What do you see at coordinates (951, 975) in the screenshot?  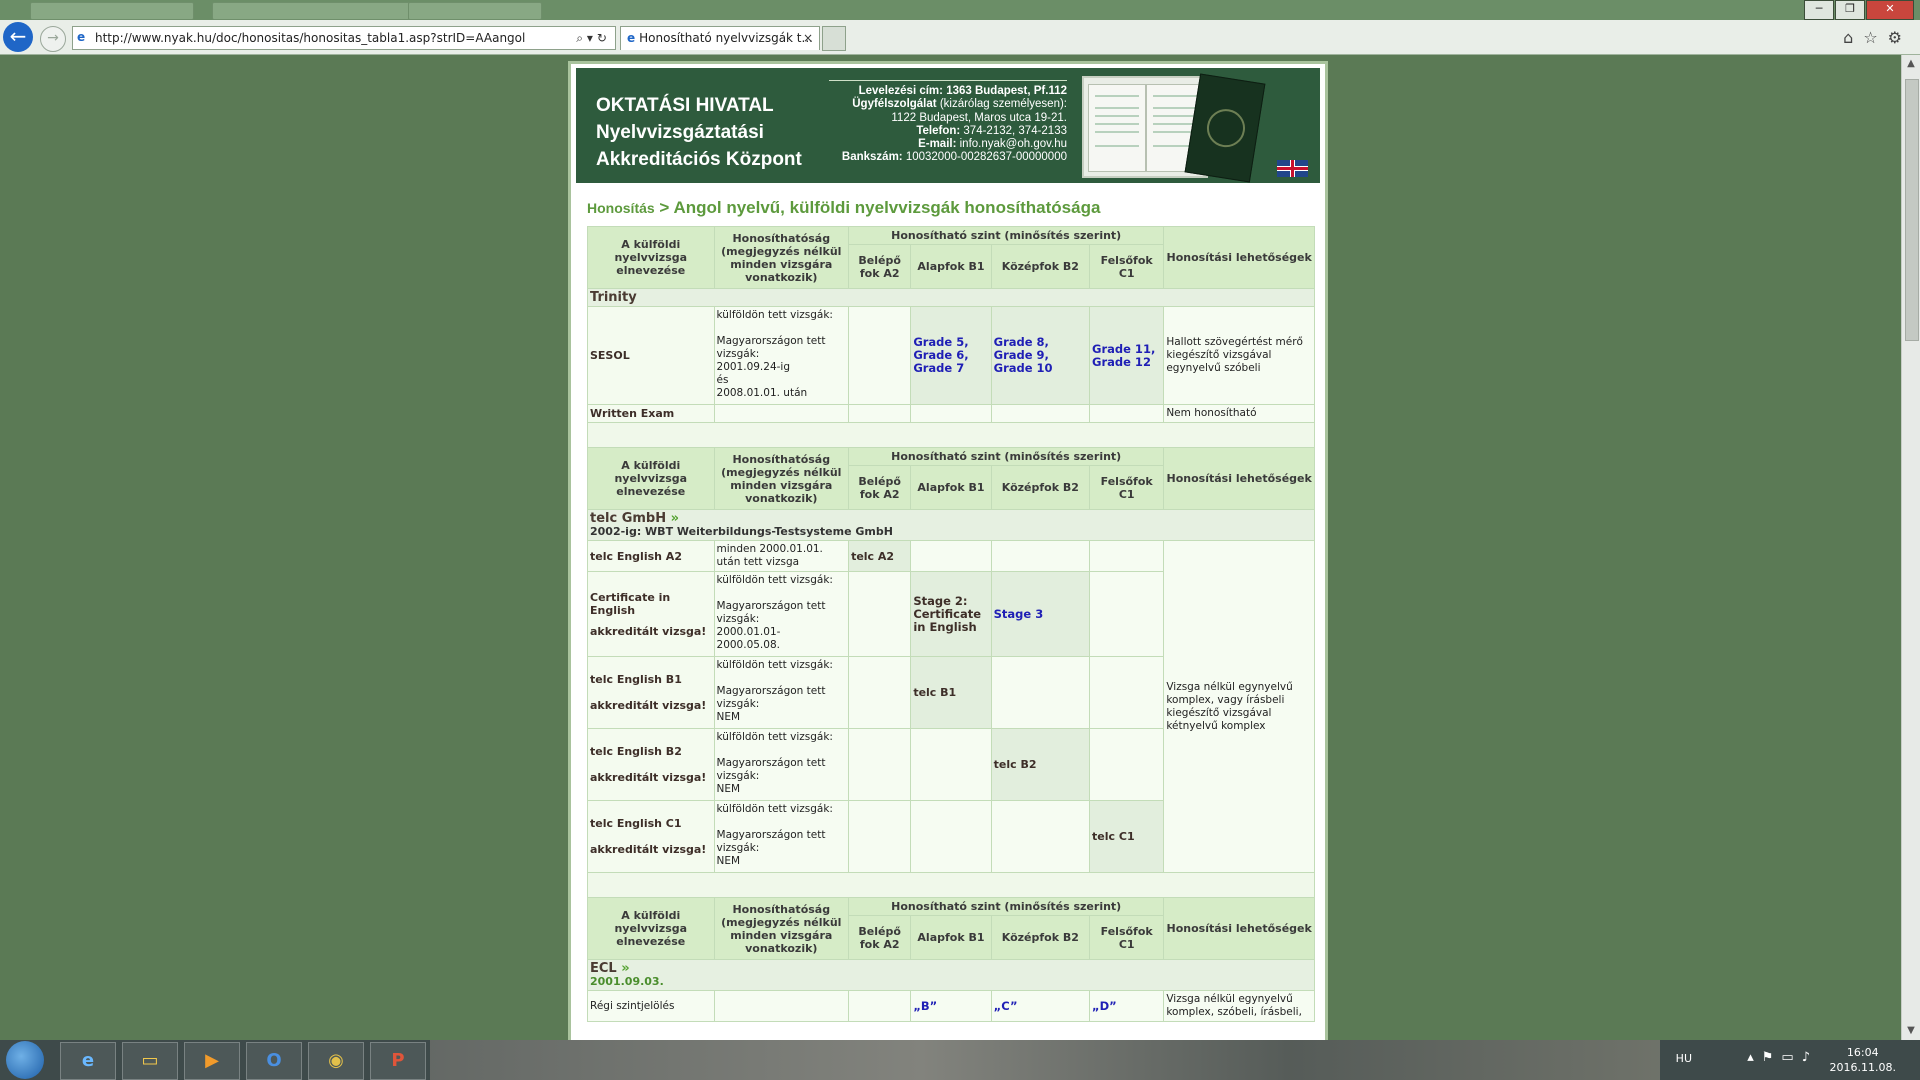 I see `group-ecl: ECL » 2001.09.03.` at bounding box center [951, 975].